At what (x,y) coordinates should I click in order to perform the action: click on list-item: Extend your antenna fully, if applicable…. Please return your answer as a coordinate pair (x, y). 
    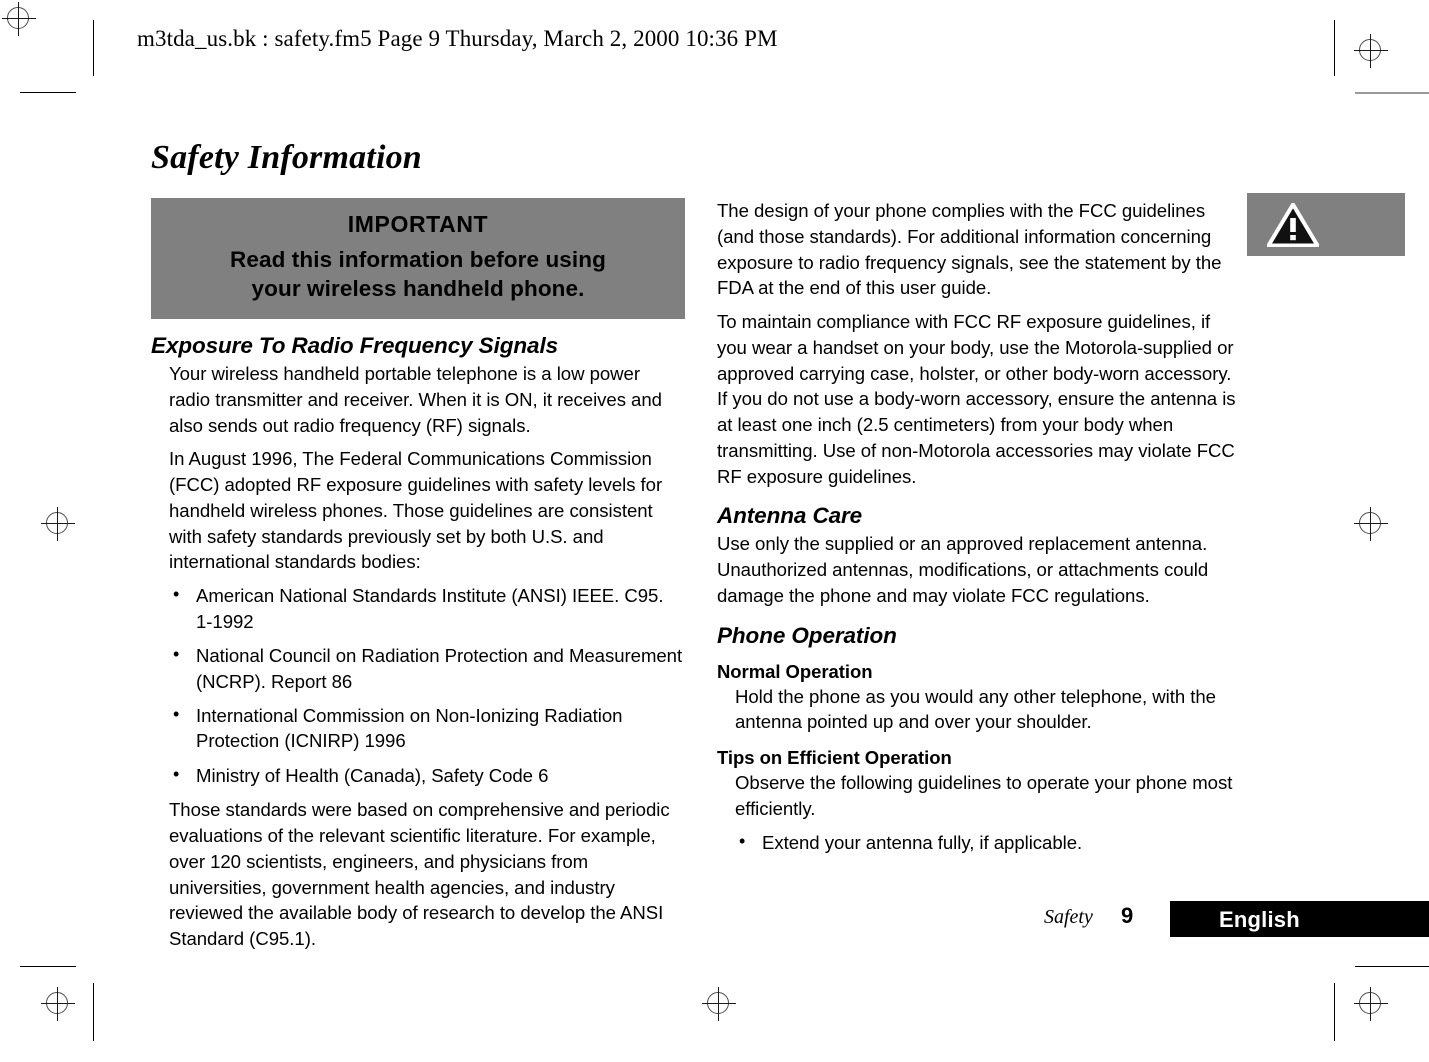
    Looking at the image, I should click on (986, 841).